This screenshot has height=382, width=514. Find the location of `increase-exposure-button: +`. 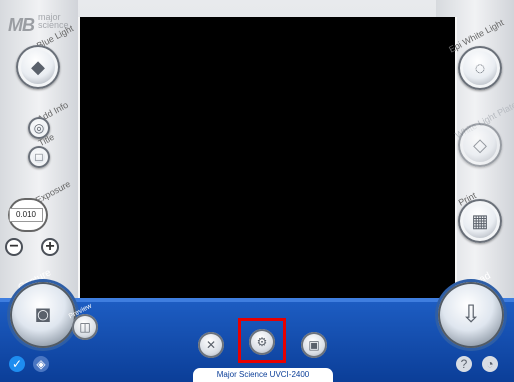

increase-exposure-button: + is located at coordinates (50, 247).